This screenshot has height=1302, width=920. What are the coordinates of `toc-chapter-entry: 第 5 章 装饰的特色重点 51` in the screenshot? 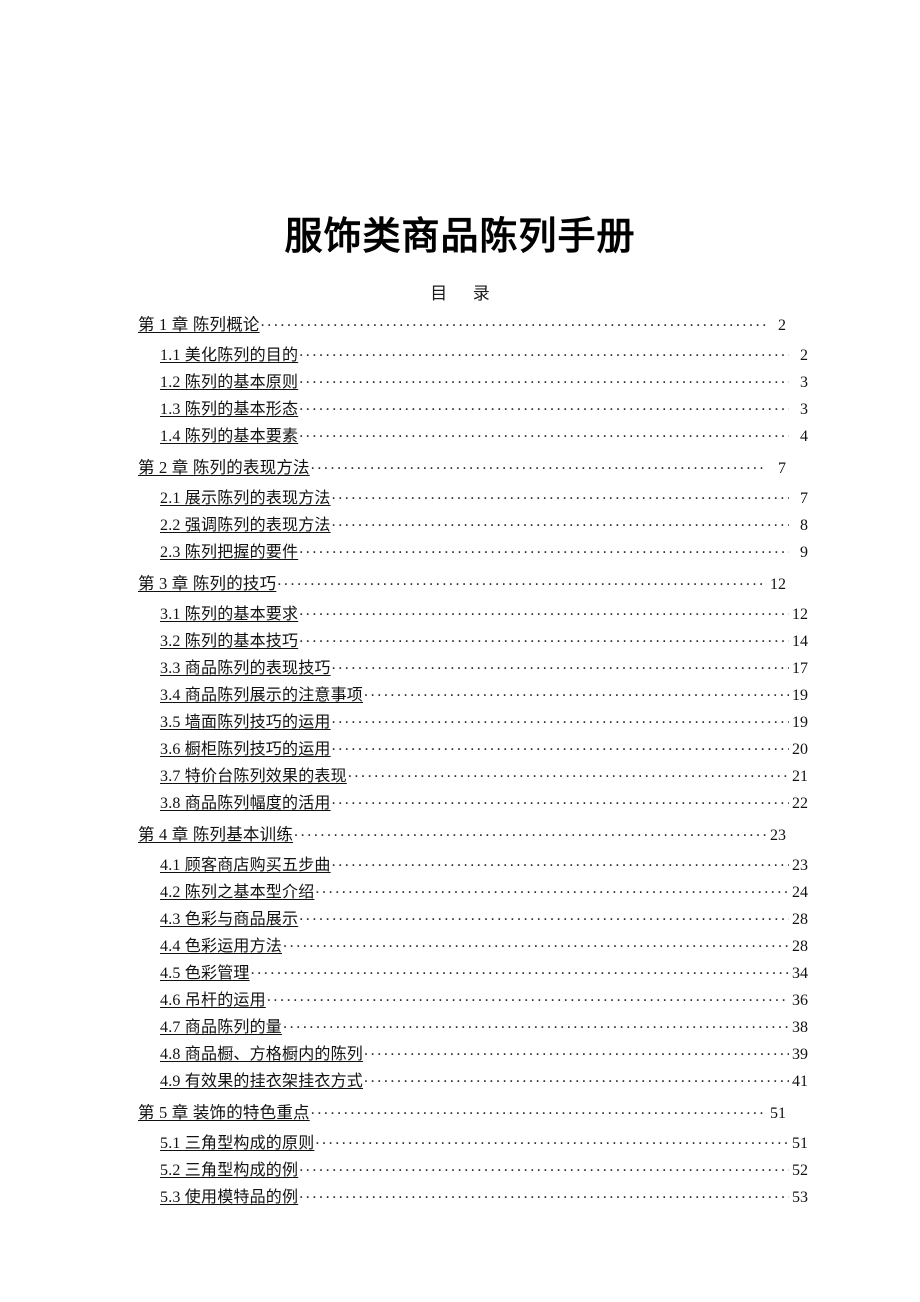 It's located at (462, 1112).